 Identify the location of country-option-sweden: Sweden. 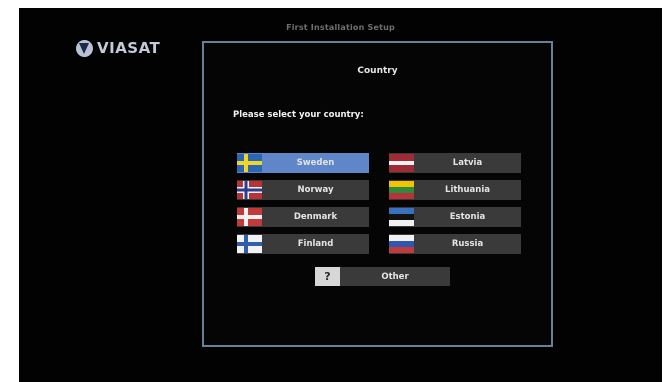
(303, 163).